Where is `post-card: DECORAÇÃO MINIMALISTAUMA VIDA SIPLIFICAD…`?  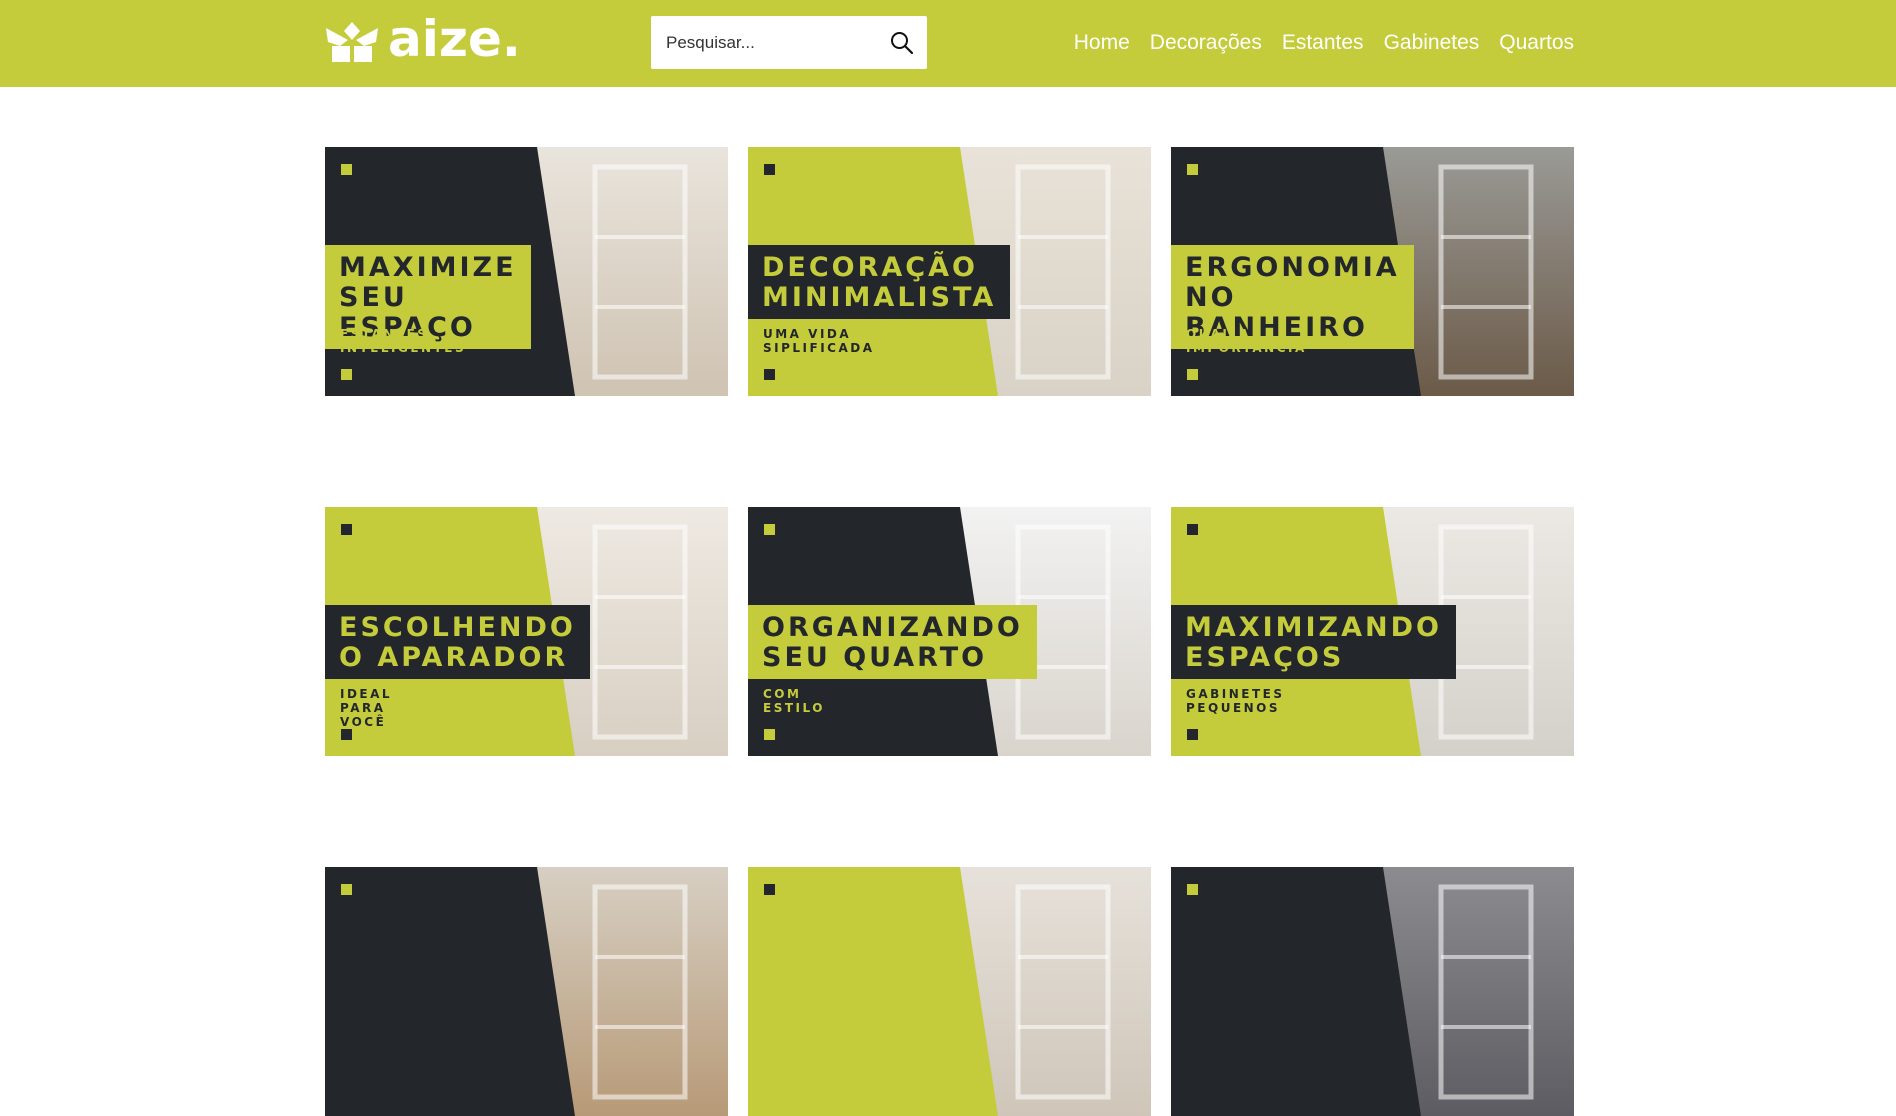 post-card: DECORAÇÃO MINIMALISTAUMA VIDA SIPLIFICAD… is located at coordinates (949, 271).